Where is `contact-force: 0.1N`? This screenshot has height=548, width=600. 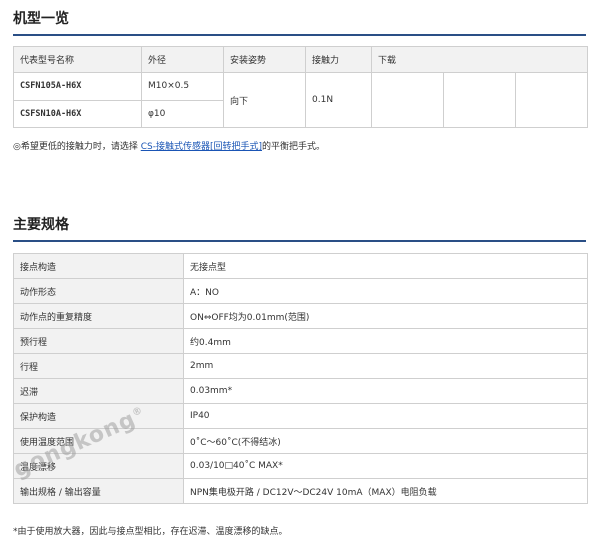
contact-force: 0.1N is located at coordinates (338, 100).